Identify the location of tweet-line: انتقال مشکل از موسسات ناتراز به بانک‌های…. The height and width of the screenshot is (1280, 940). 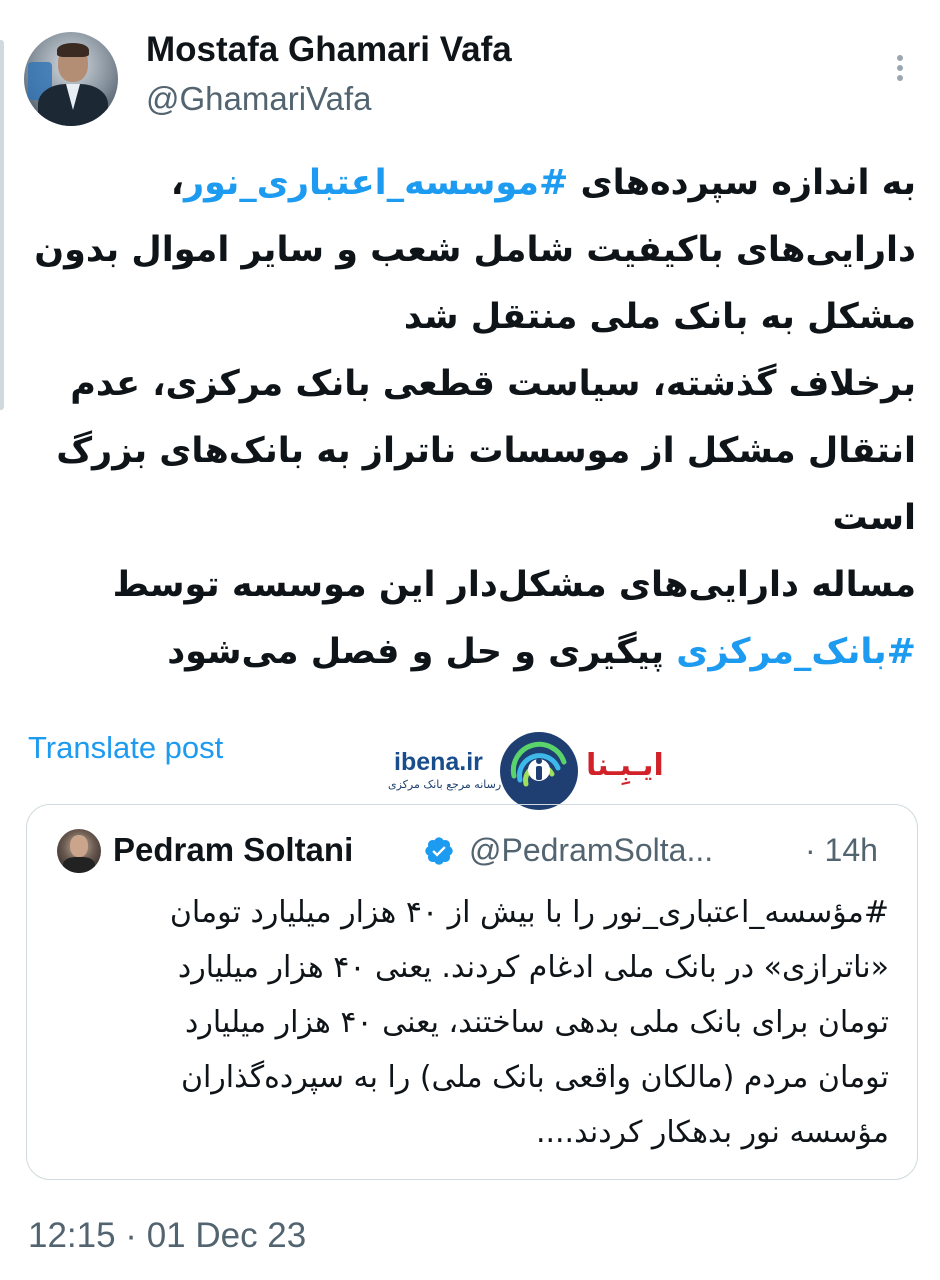
(473, 451).